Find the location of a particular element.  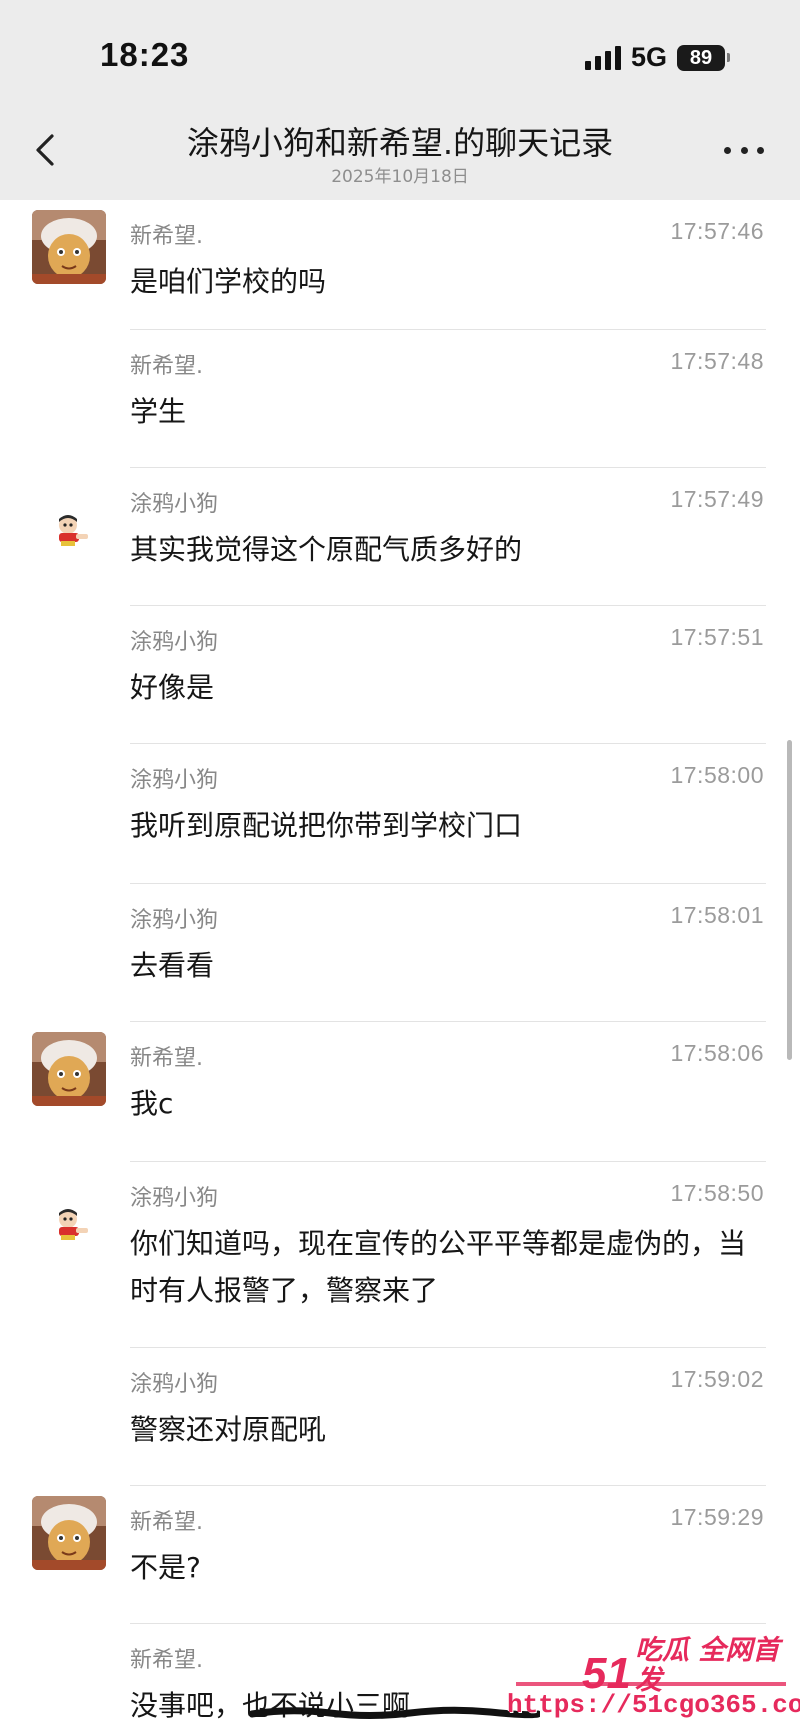

scrollbar is located at coordinates (789, 900).